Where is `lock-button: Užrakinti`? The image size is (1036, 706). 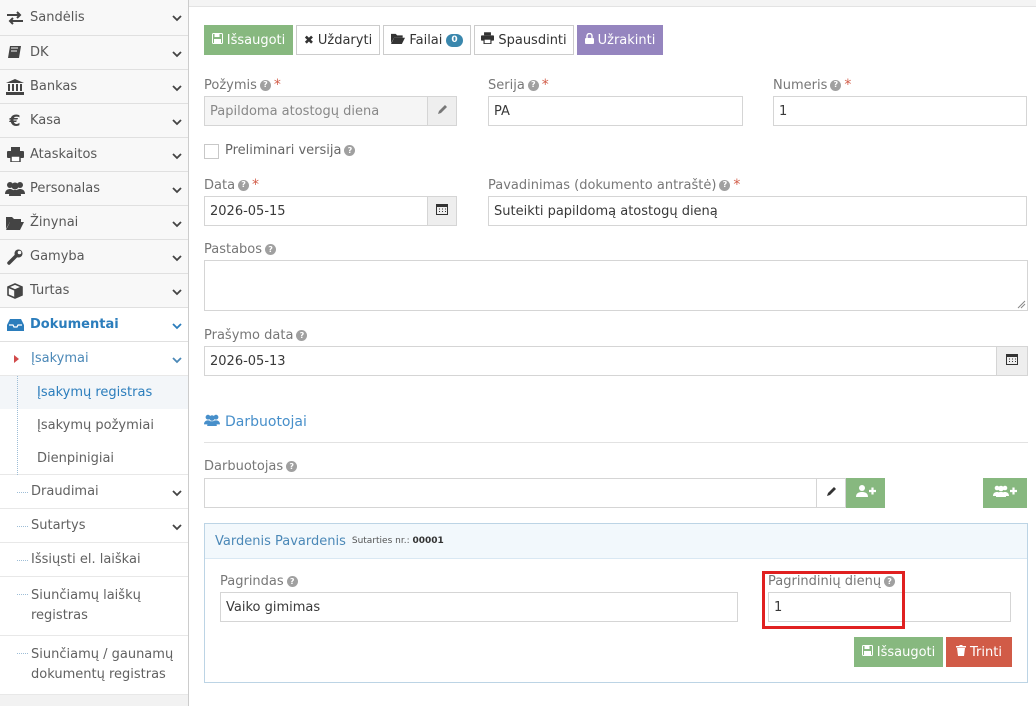 lock-button: Užrakinti is located at coordinates (620, 40).